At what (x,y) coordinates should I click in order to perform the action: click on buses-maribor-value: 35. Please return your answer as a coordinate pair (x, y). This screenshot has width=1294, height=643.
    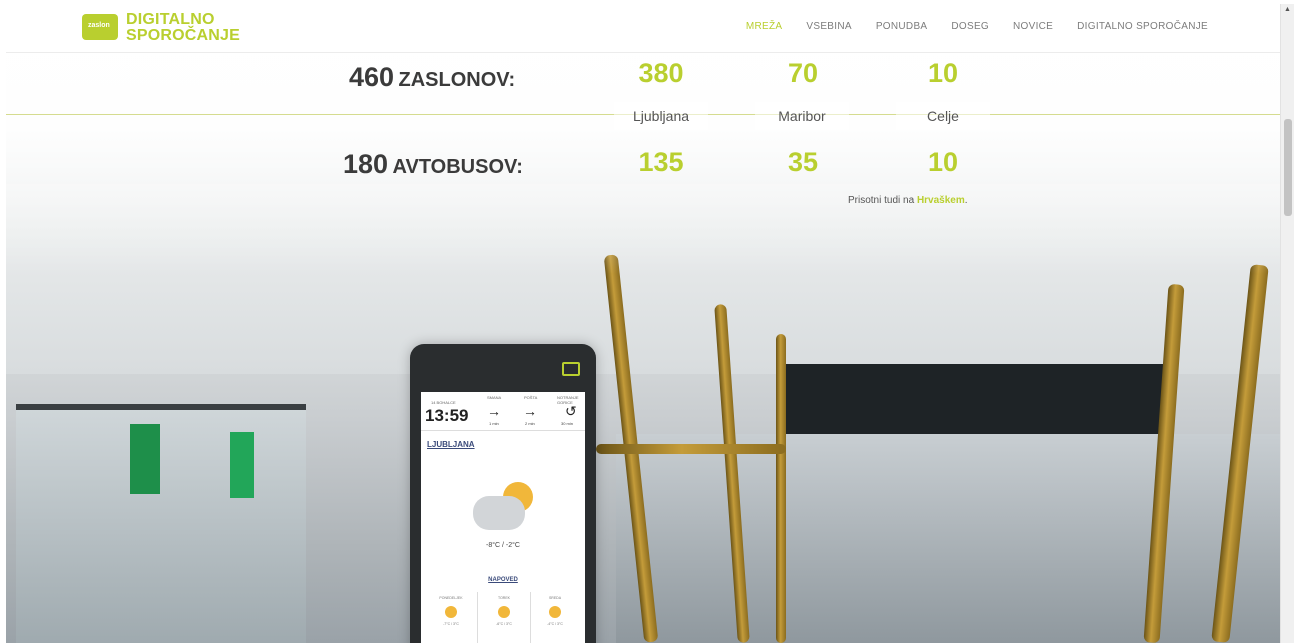
    Looking at the image, I should click on (803, 162).